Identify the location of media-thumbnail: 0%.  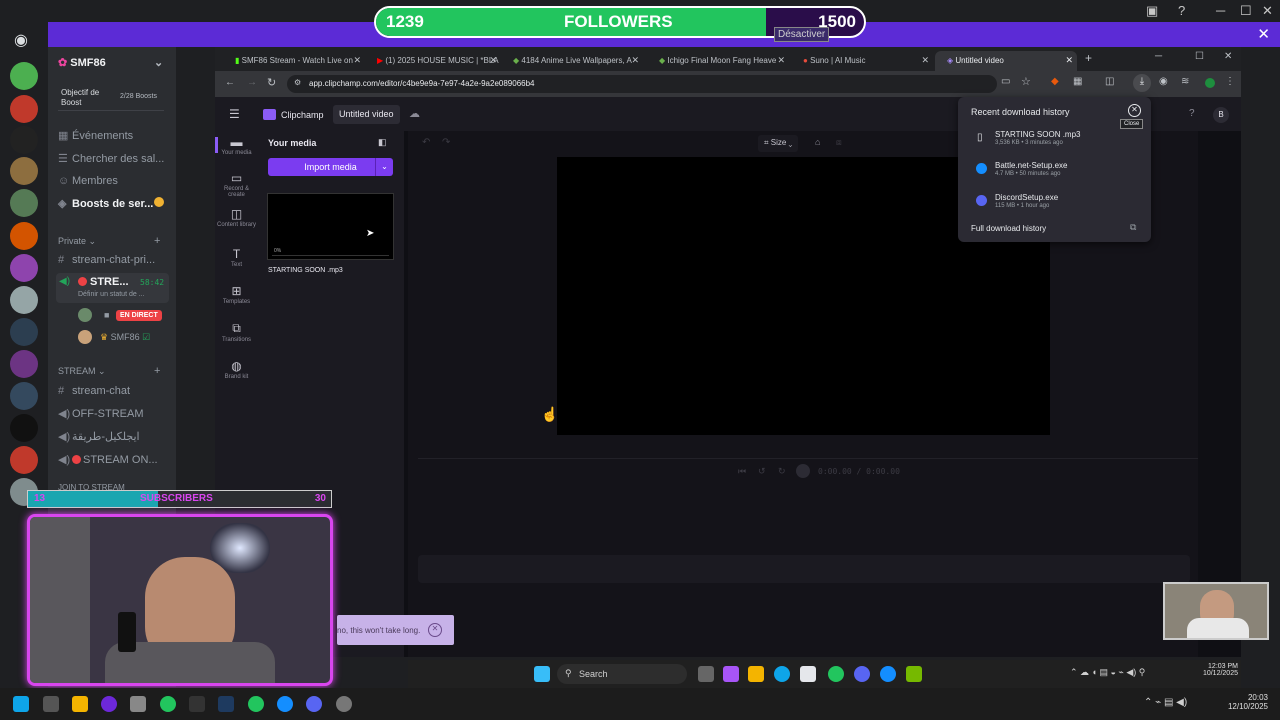
(330, 226).